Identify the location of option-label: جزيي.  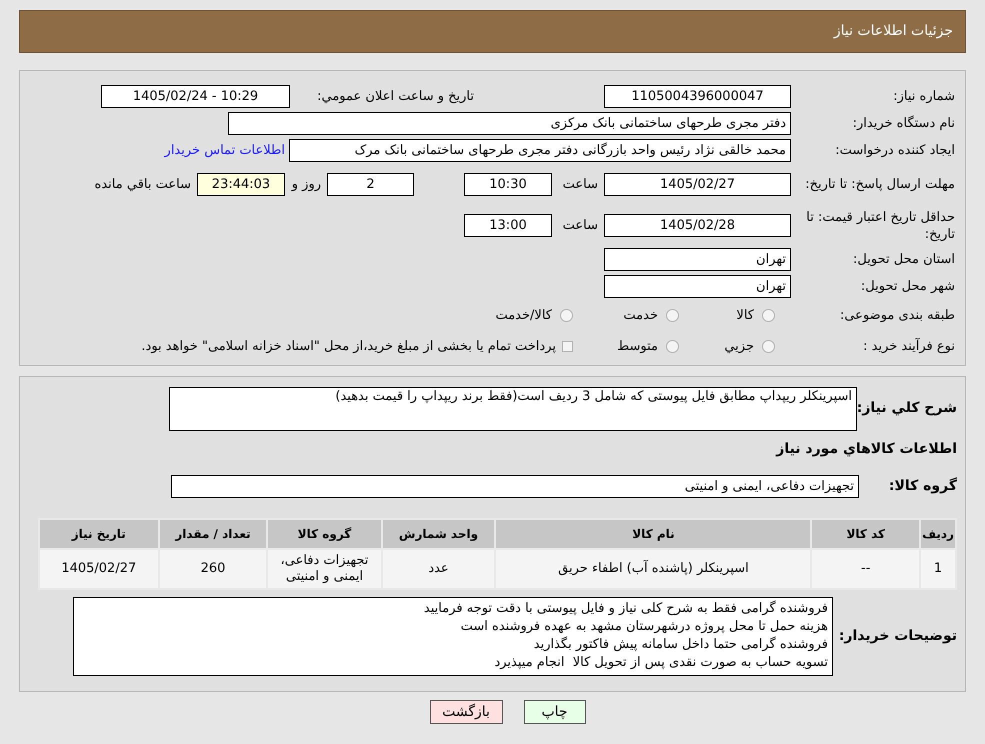
(738, 347).